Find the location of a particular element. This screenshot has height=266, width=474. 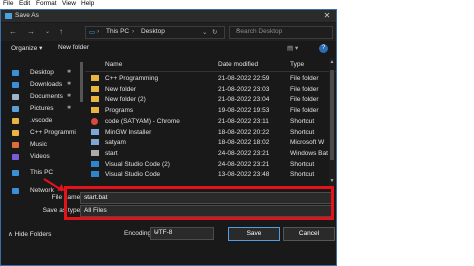

videos-icon is located at coordinates (15, 157).